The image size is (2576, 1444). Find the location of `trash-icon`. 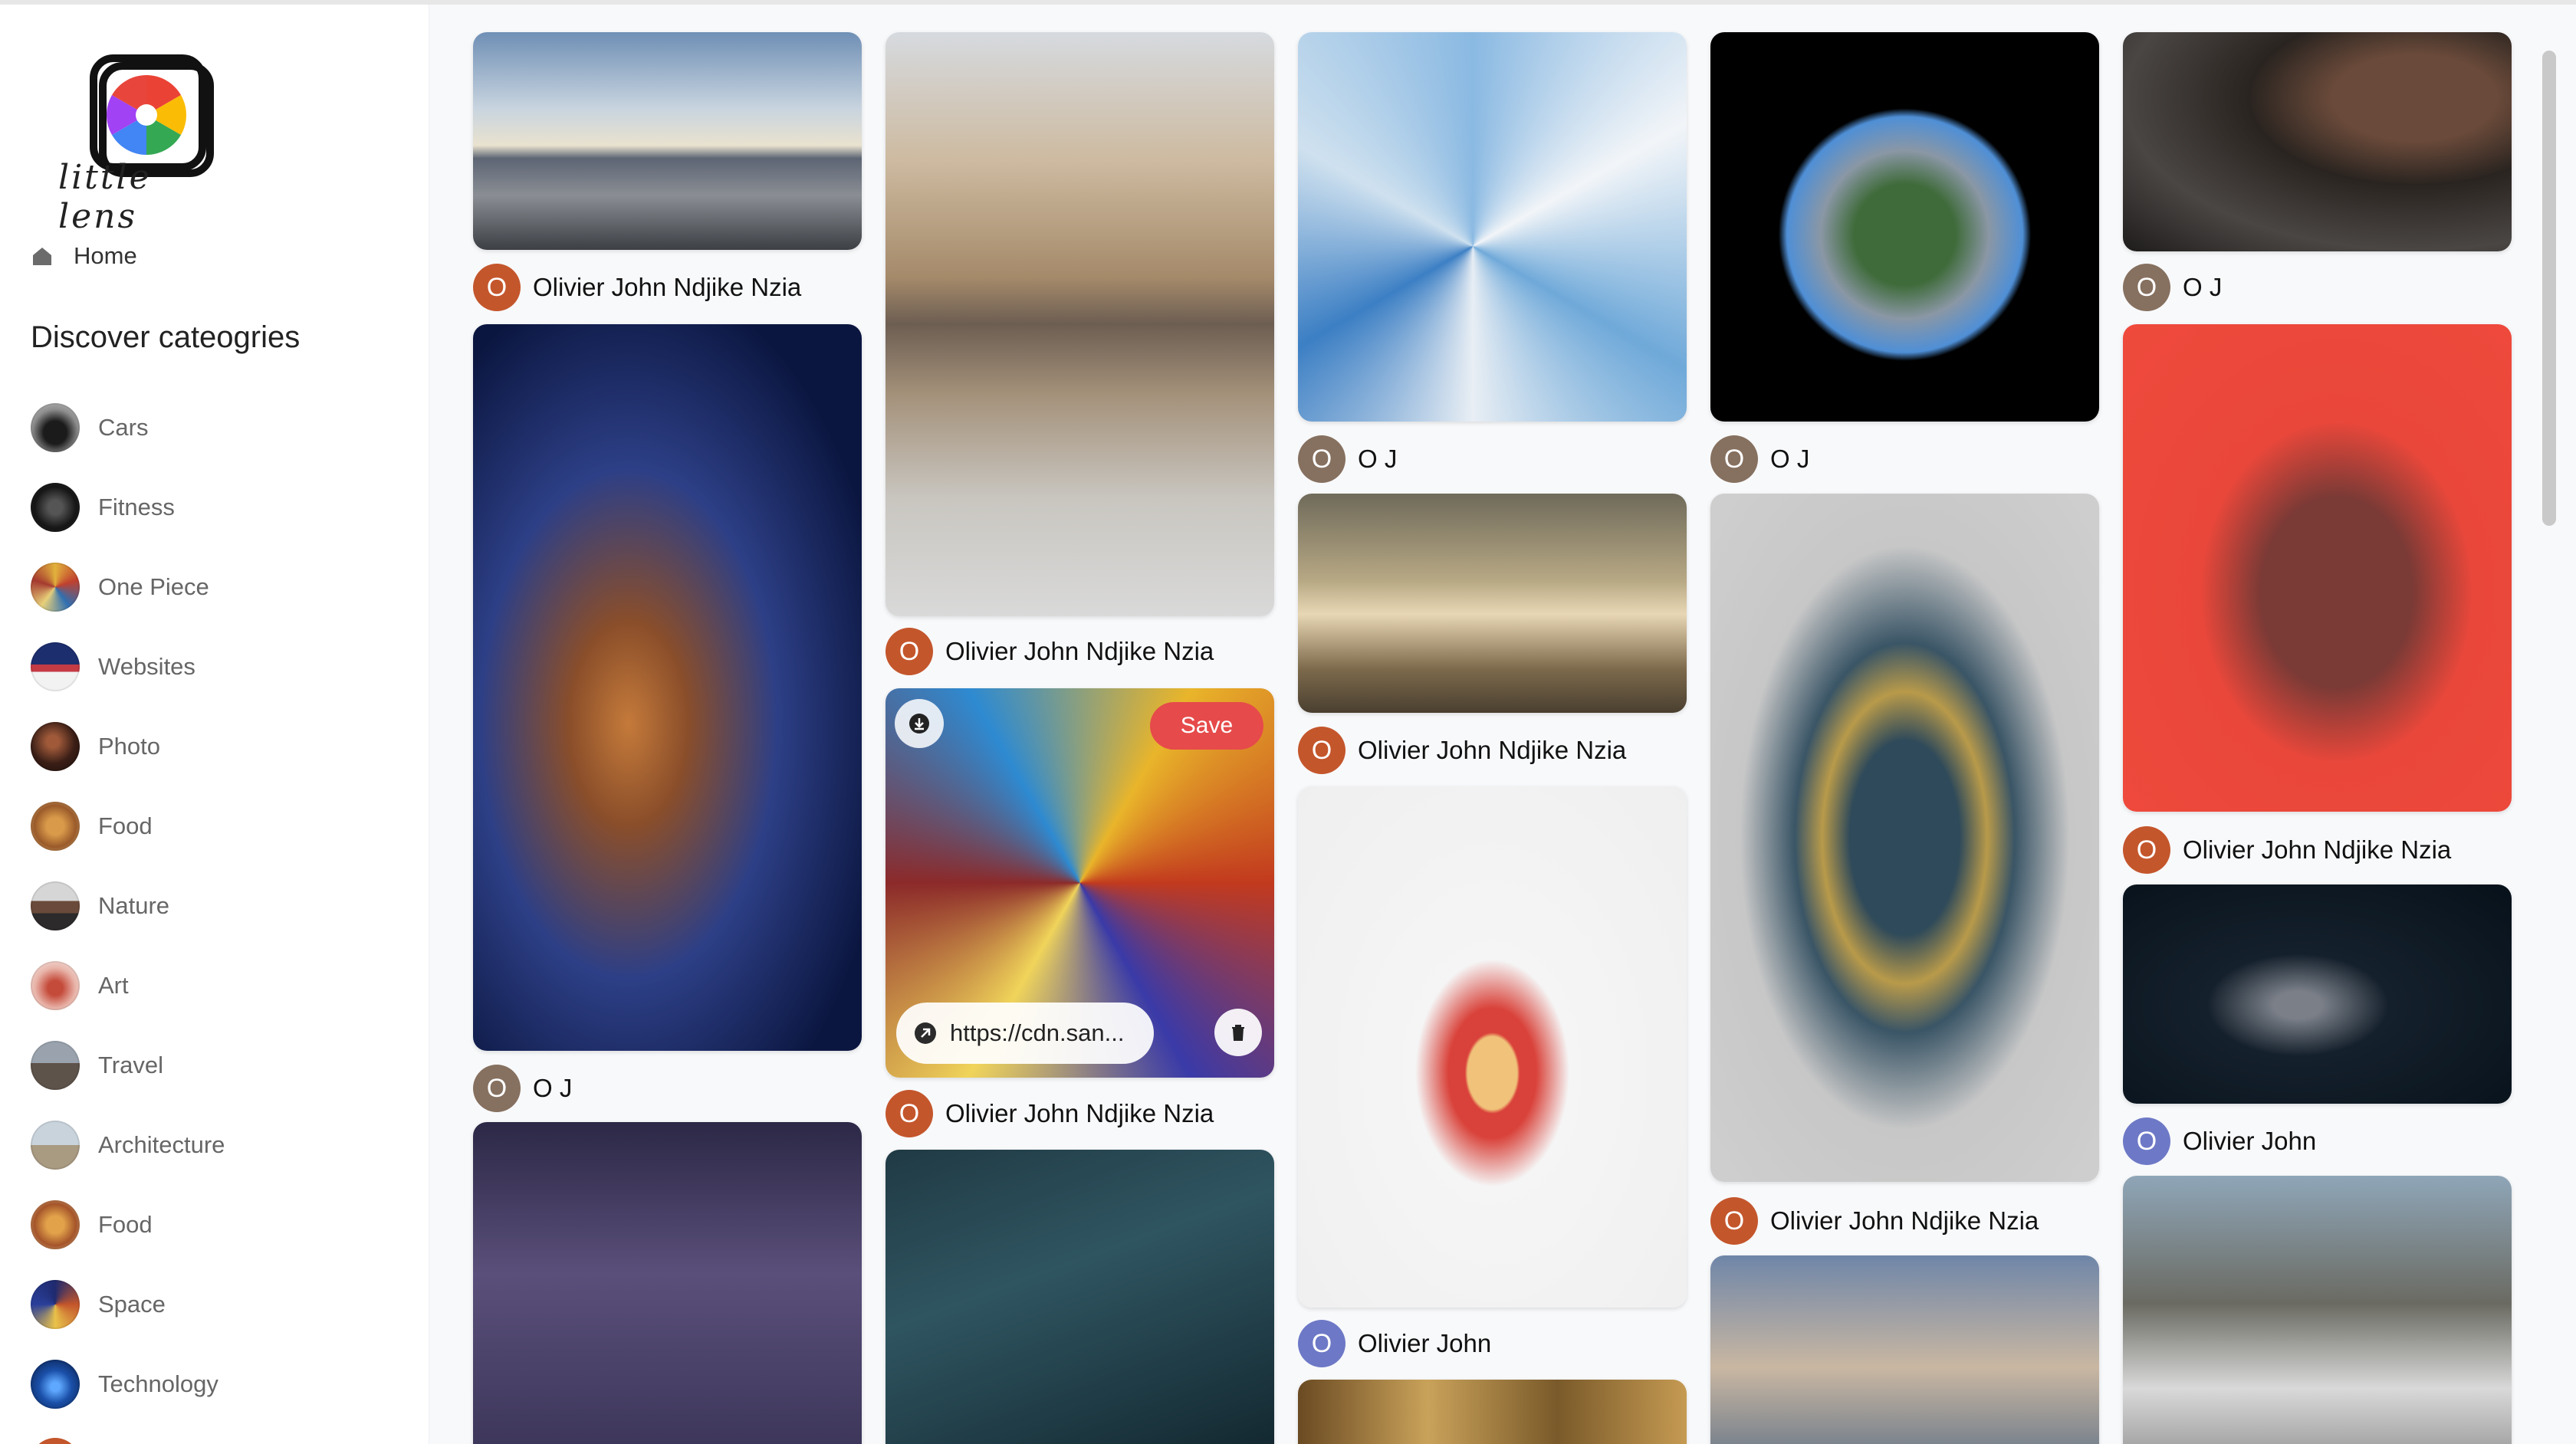

trash-icon is located at coordinates (1238, 1033).